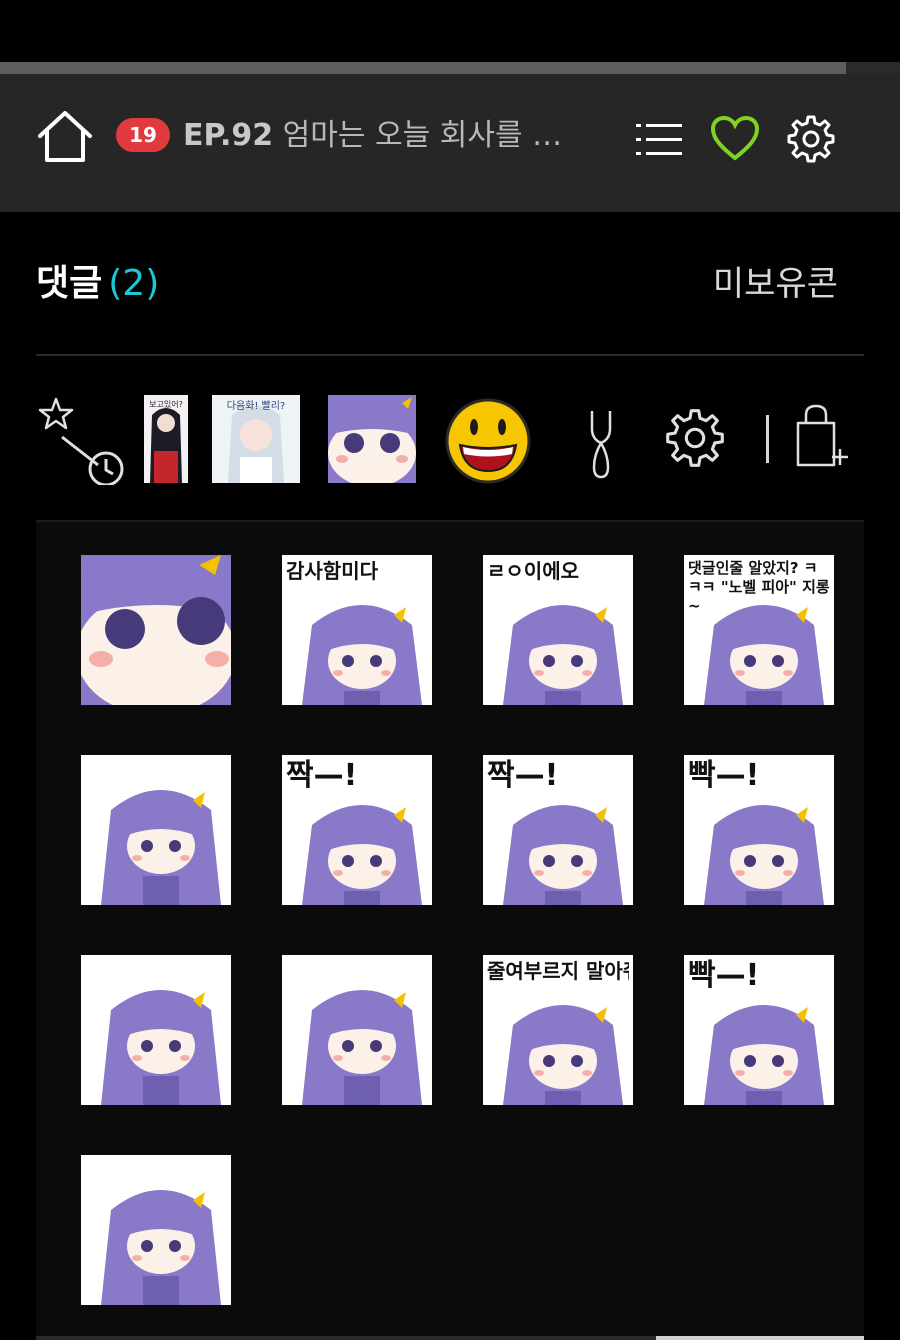  I want to click on recent-favorites-tab, so click(81, 441).